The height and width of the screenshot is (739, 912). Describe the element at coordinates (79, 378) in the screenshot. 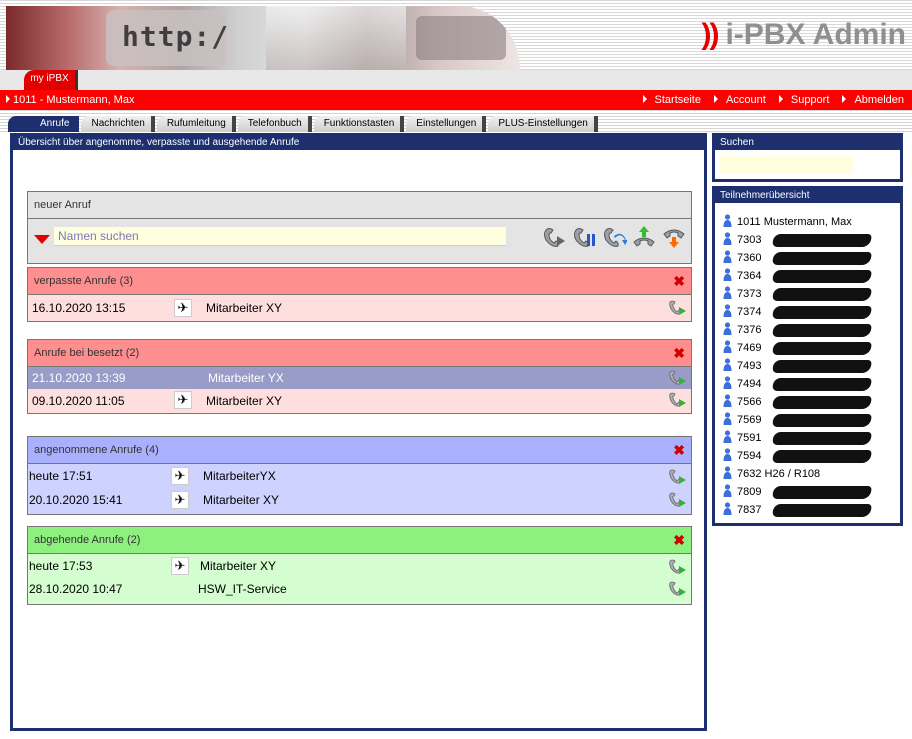

I see `call-datetime: 21.10.2020 13:39` at that location.